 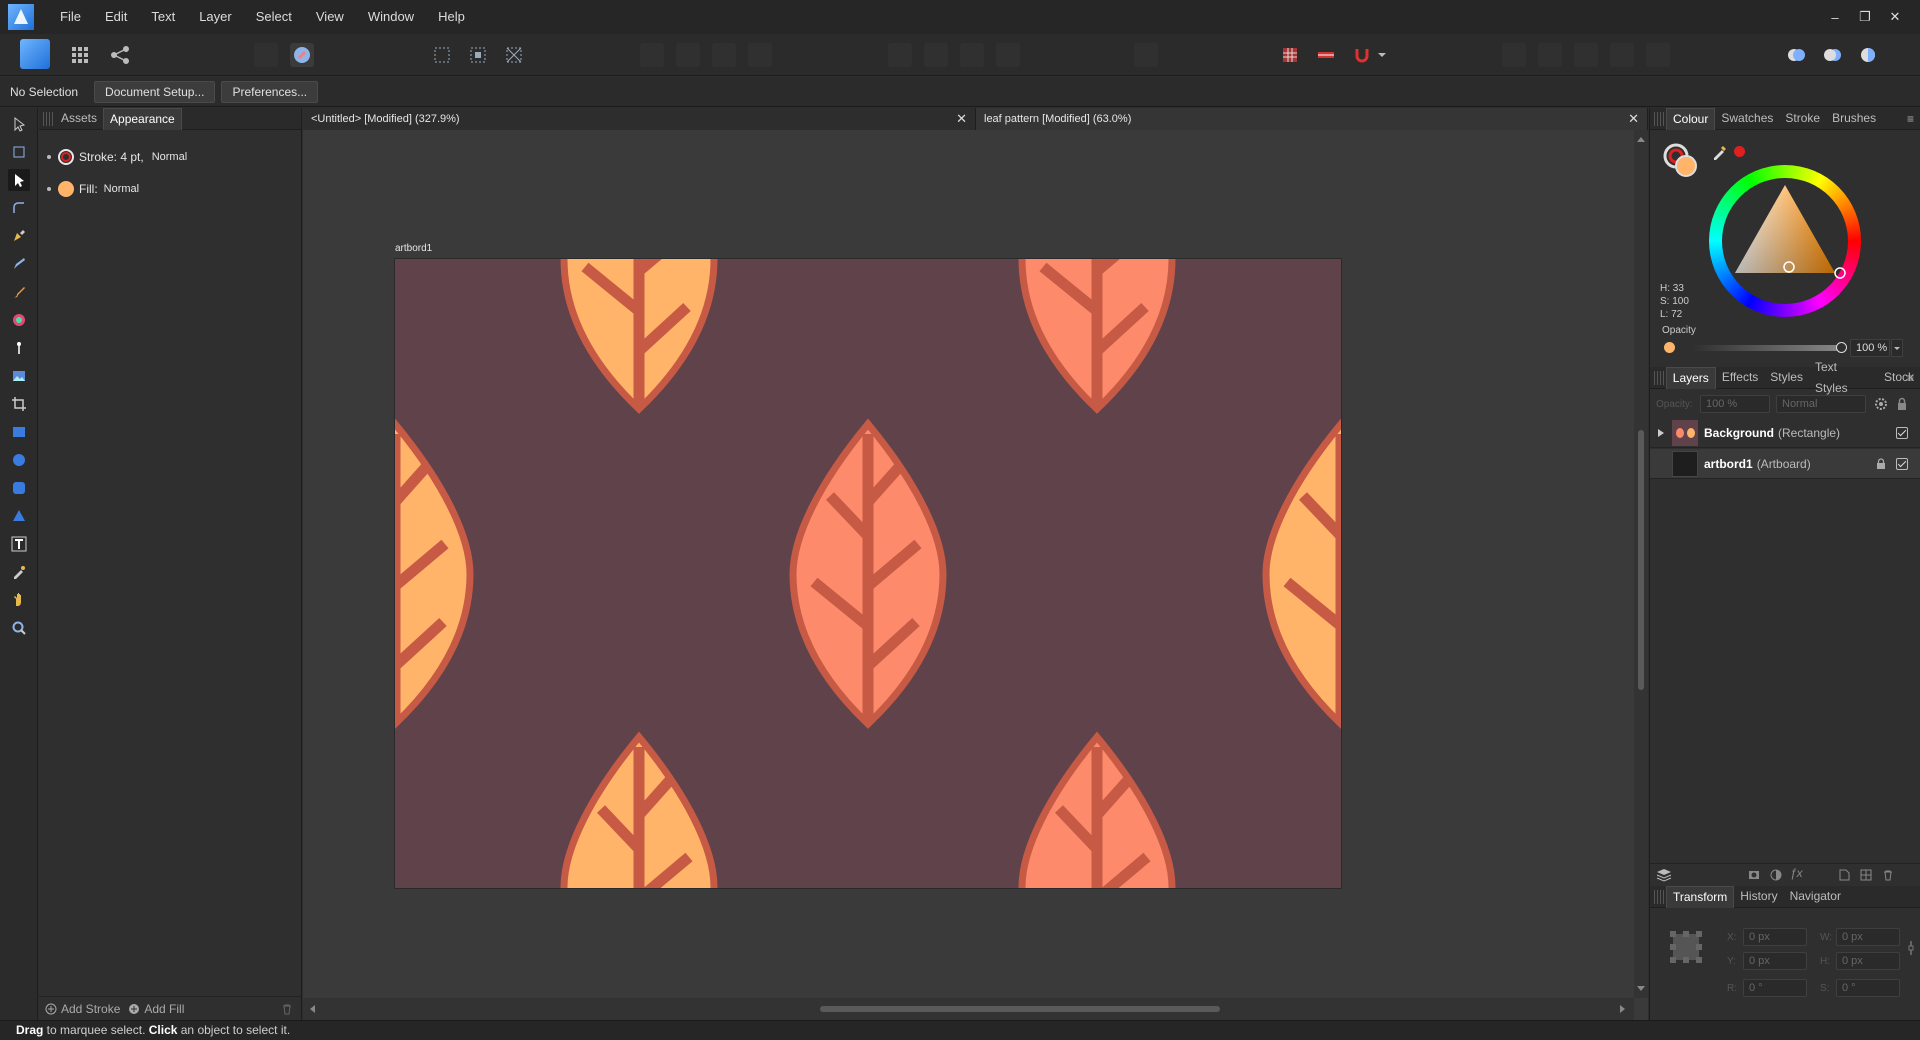 What do you see at coordinates (1854, 118) in the screenshot?
I see `tab-brushes: Brushes` at bounding box center [1854, 118].